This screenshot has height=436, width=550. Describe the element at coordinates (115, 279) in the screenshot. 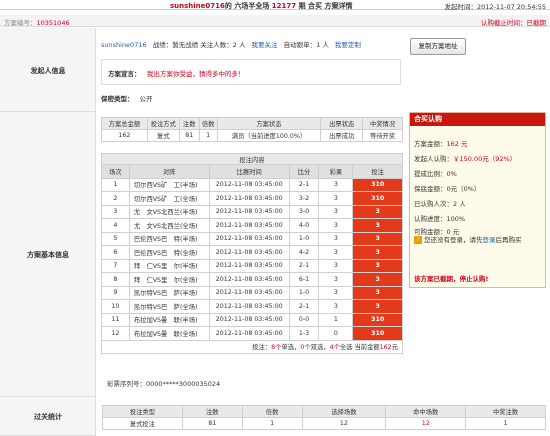

I see `bet-cell: 8` at that location.